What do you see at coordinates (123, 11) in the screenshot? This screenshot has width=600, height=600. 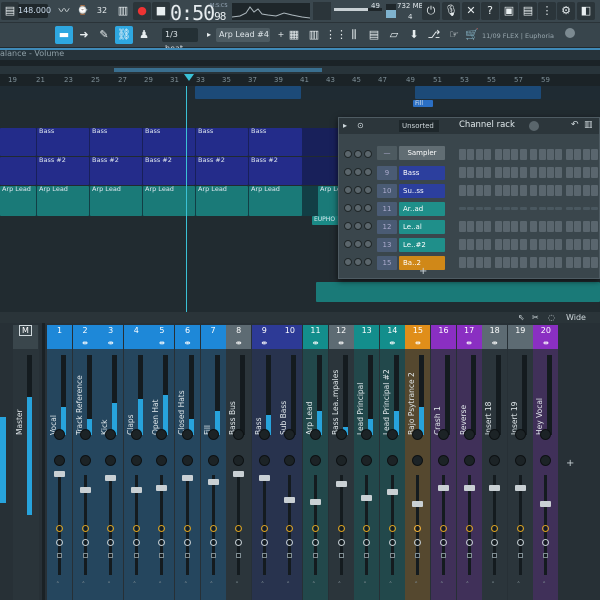 I see `step-edit-icon: ▥` at bounding box center [123, 11].